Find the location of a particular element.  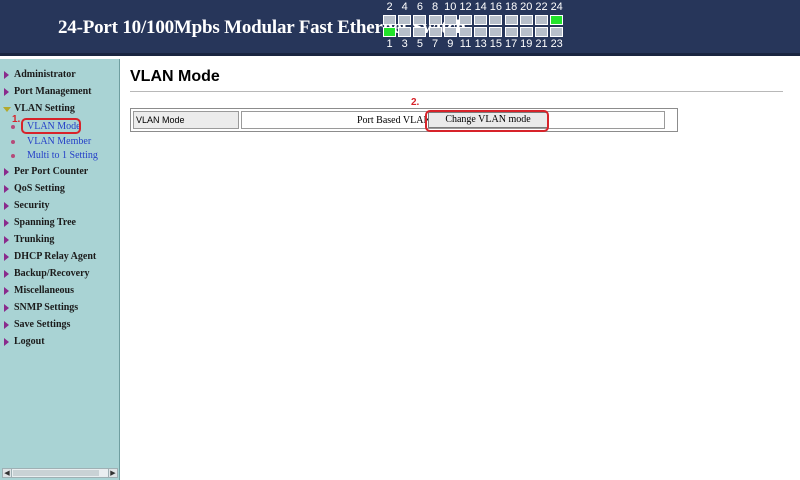

sidebar-item-snmp-settings: SNMP Settings is located at coordinates (60, 308).